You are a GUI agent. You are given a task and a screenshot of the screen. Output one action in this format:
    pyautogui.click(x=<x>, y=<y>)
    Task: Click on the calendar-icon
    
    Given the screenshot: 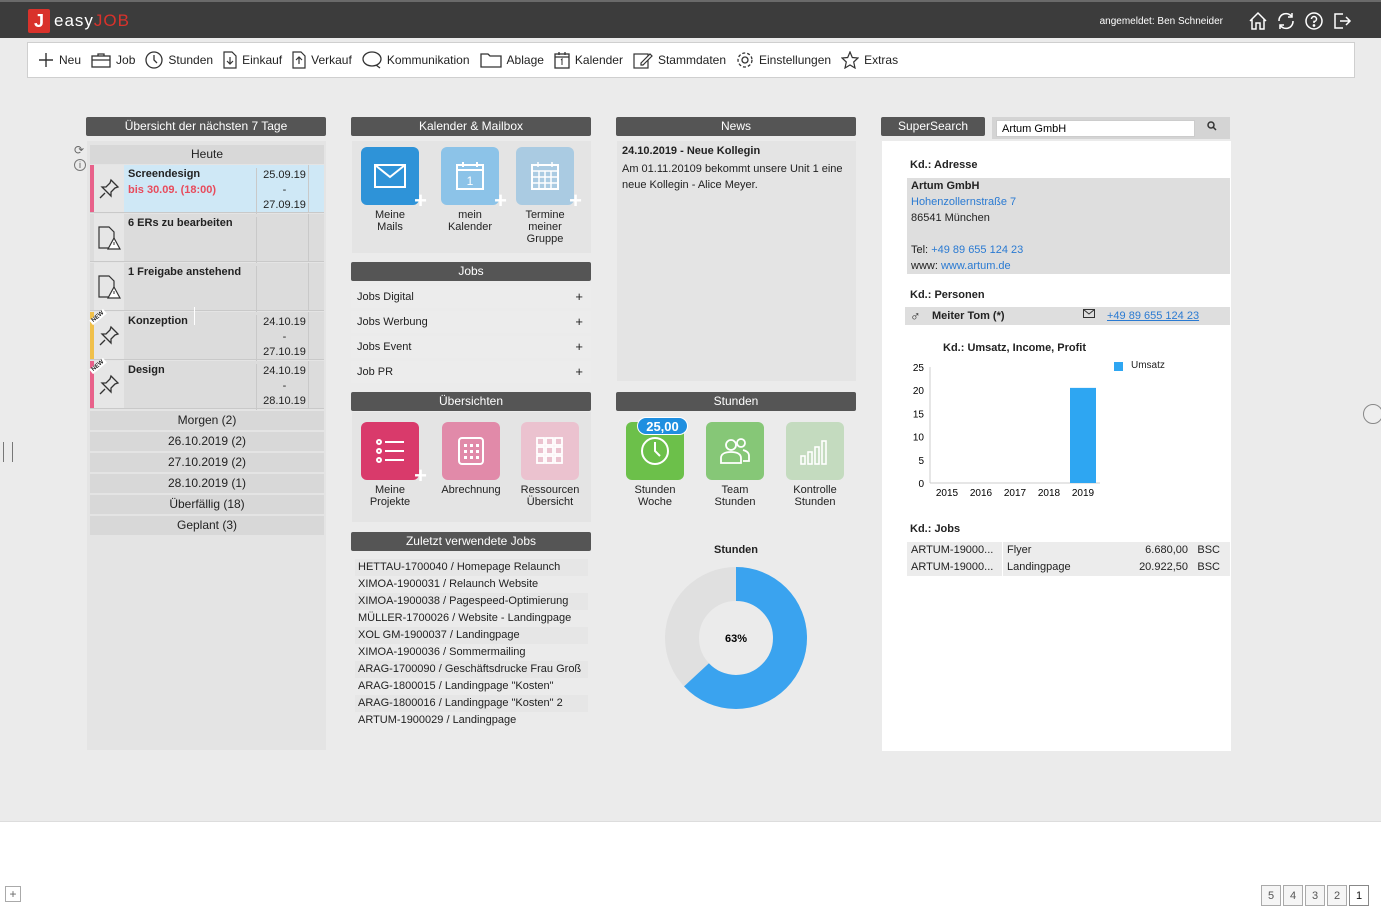 What is the action you would take?
    pyautogui.click(x=562, y=60)
    